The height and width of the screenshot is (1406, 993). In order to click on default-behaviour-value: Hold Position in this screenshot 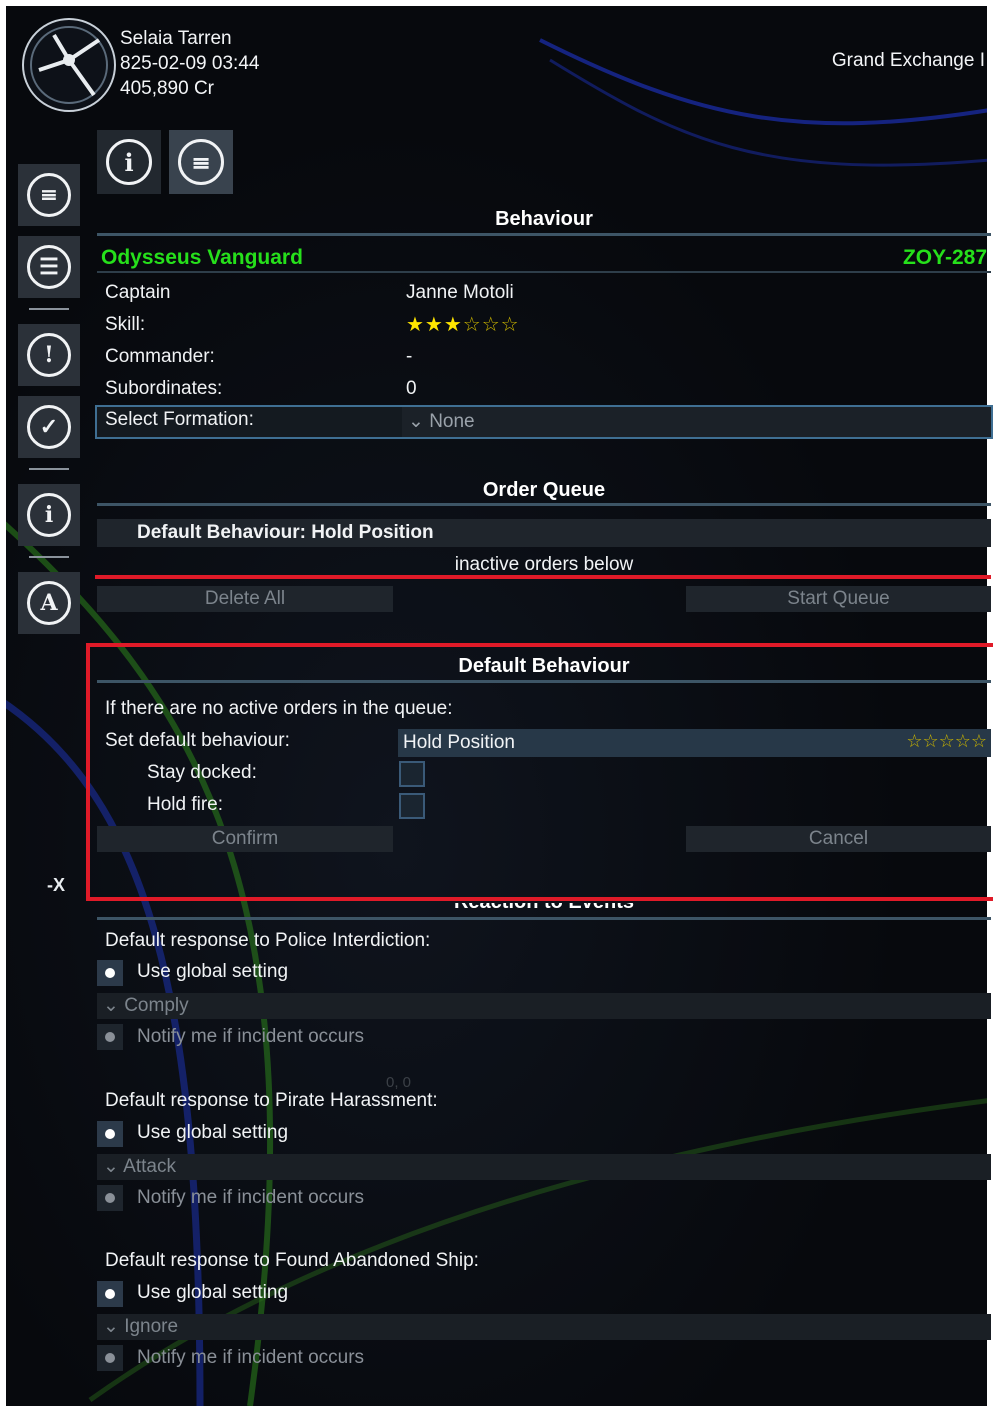, I will do `click(459, 742)`.